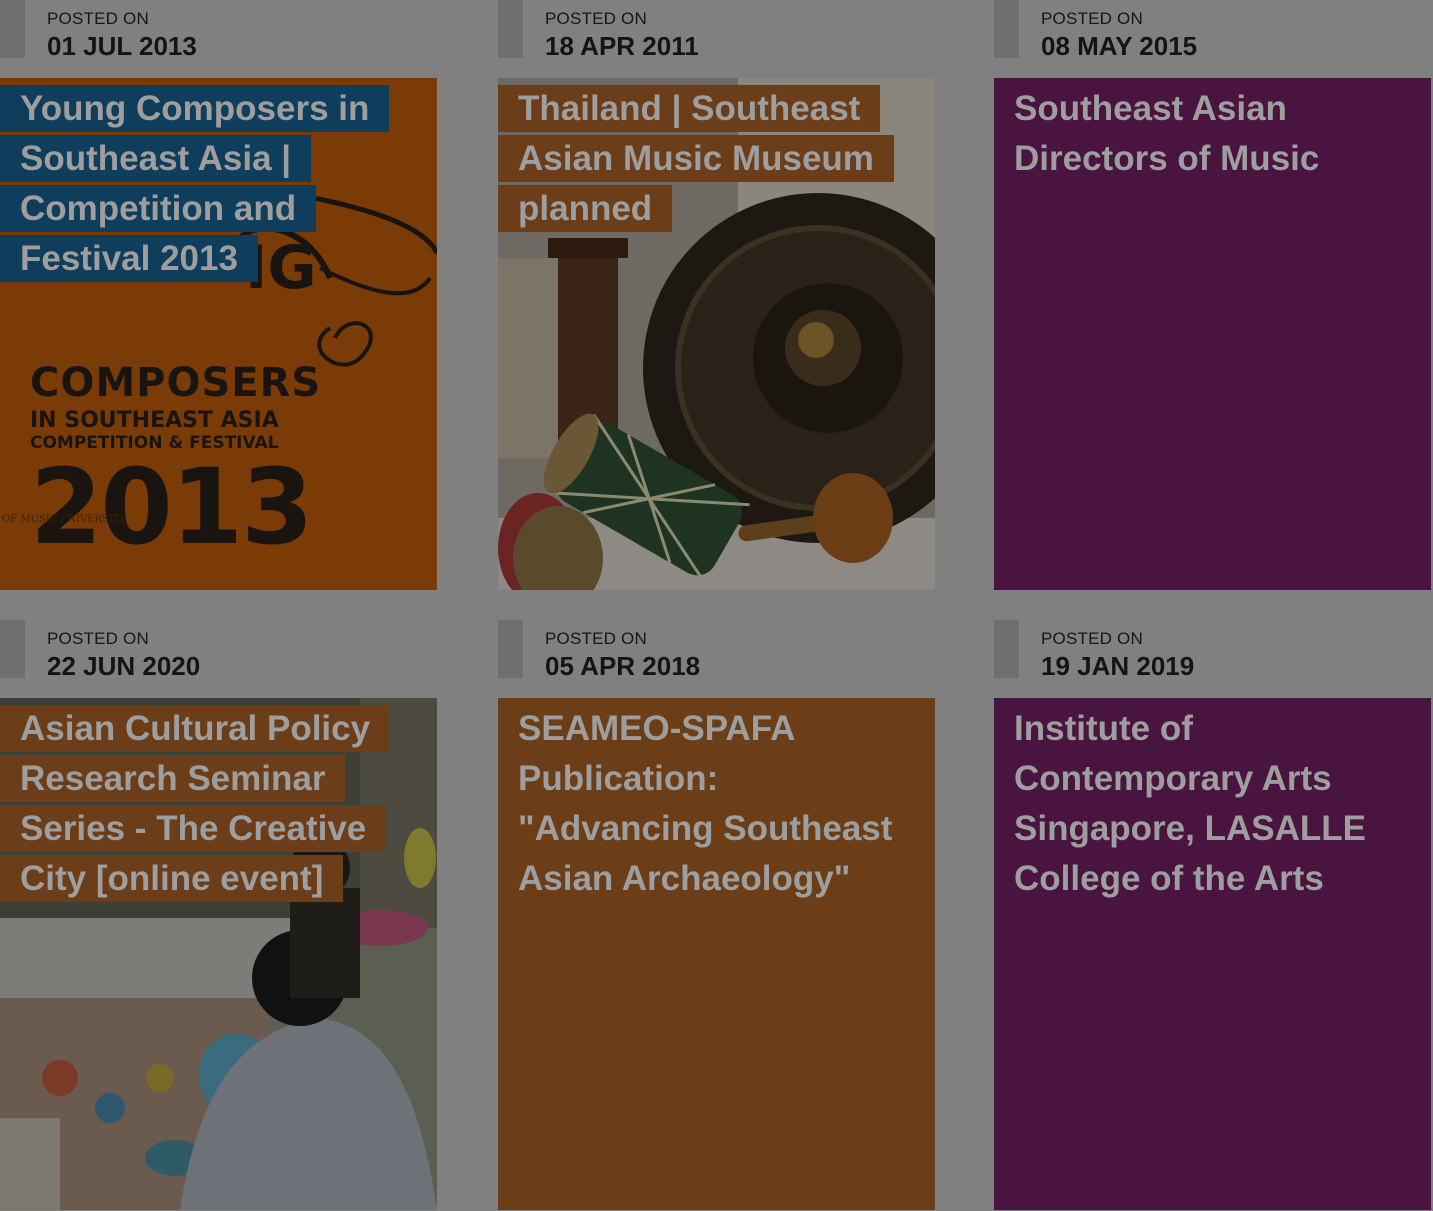  What do you see at coordinates (623, 666) in the screenshot?
I see `post-date: 05 APR 2018` at bounding box center [623, 666].